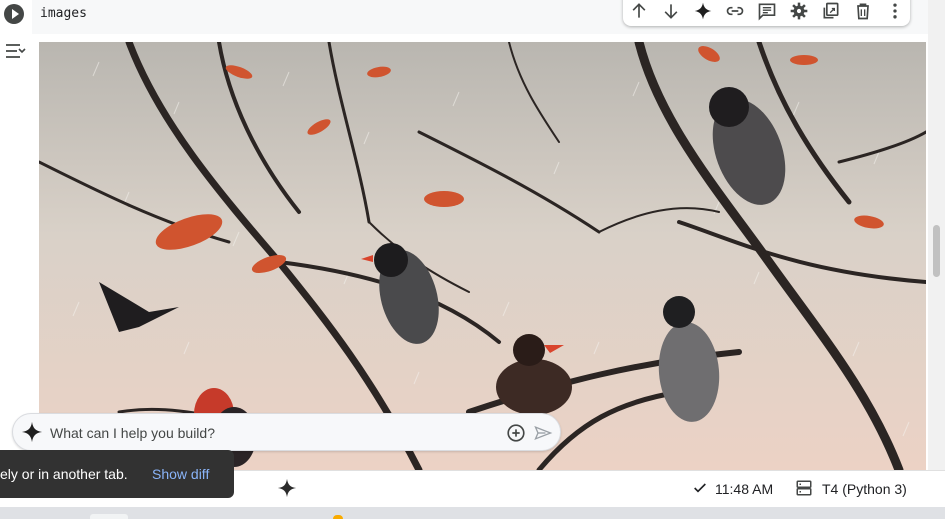 Image resolution: width=945 pixels, height=519 pixels. Describe the element at coordinates (516, 433) in the screenshot. I see `add-circle-icon` at that location.